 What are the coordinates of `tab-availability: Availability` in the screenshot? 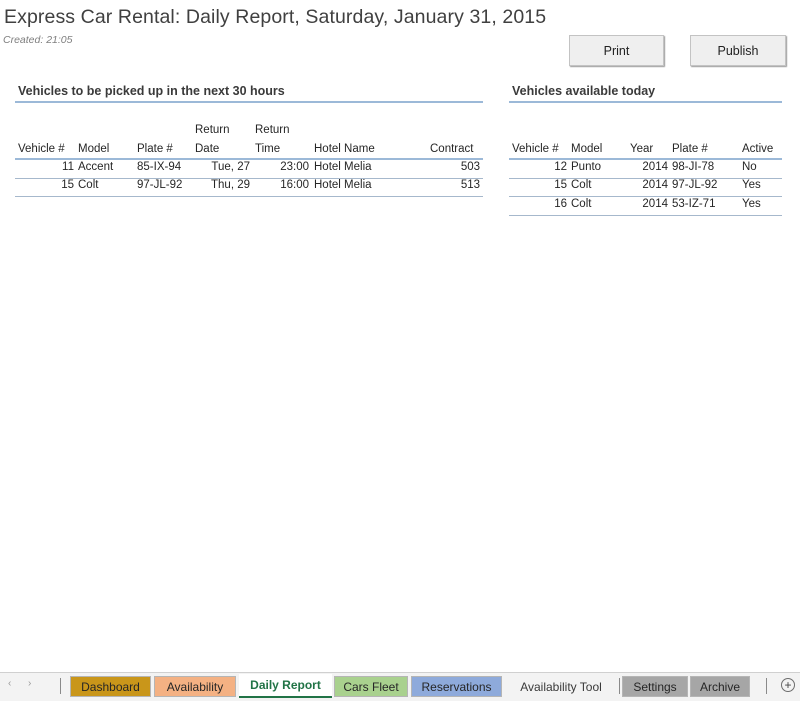 It's located at (195, 686).